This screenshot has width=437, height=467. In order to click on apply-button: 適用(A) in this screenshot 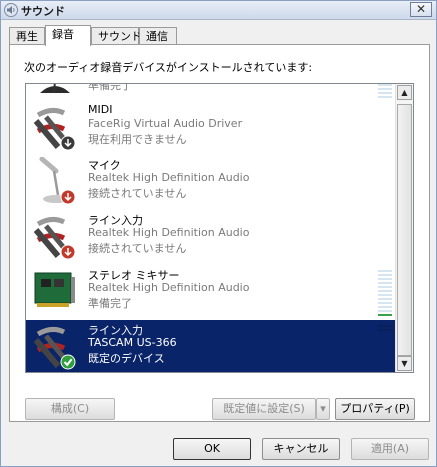, I will do `click(390, 449)`.